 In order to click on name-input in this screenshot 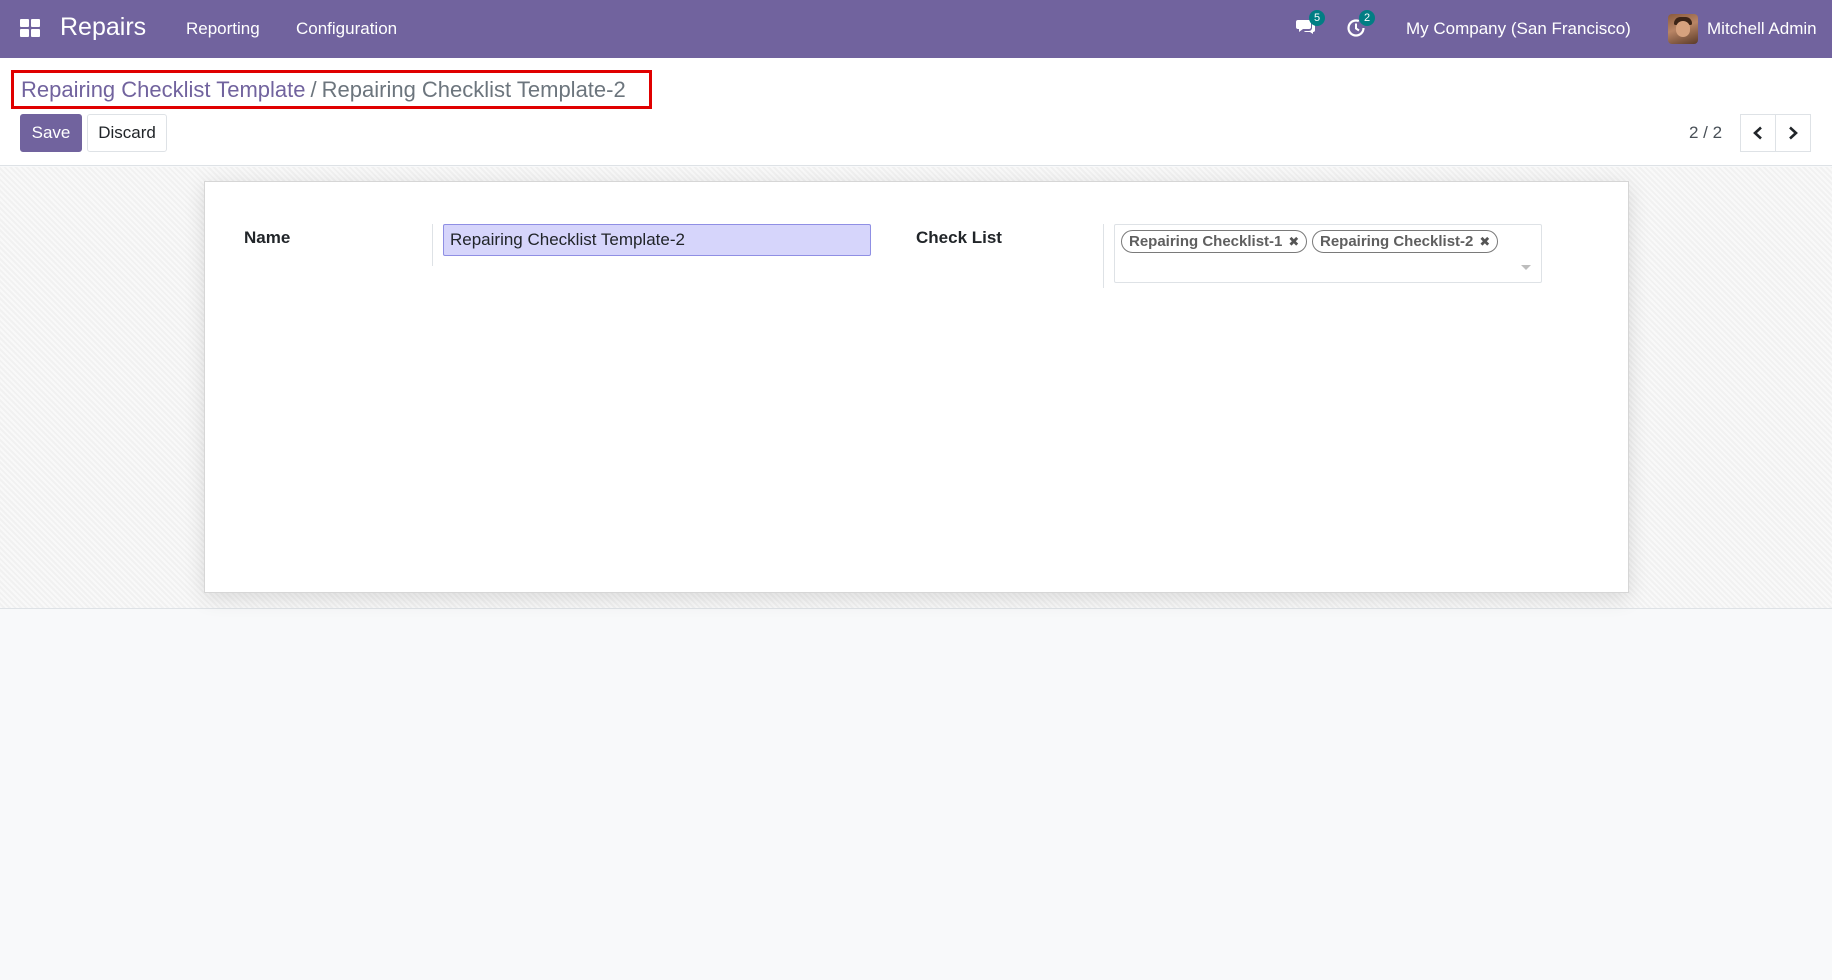, I will do `click(657, 240)`.